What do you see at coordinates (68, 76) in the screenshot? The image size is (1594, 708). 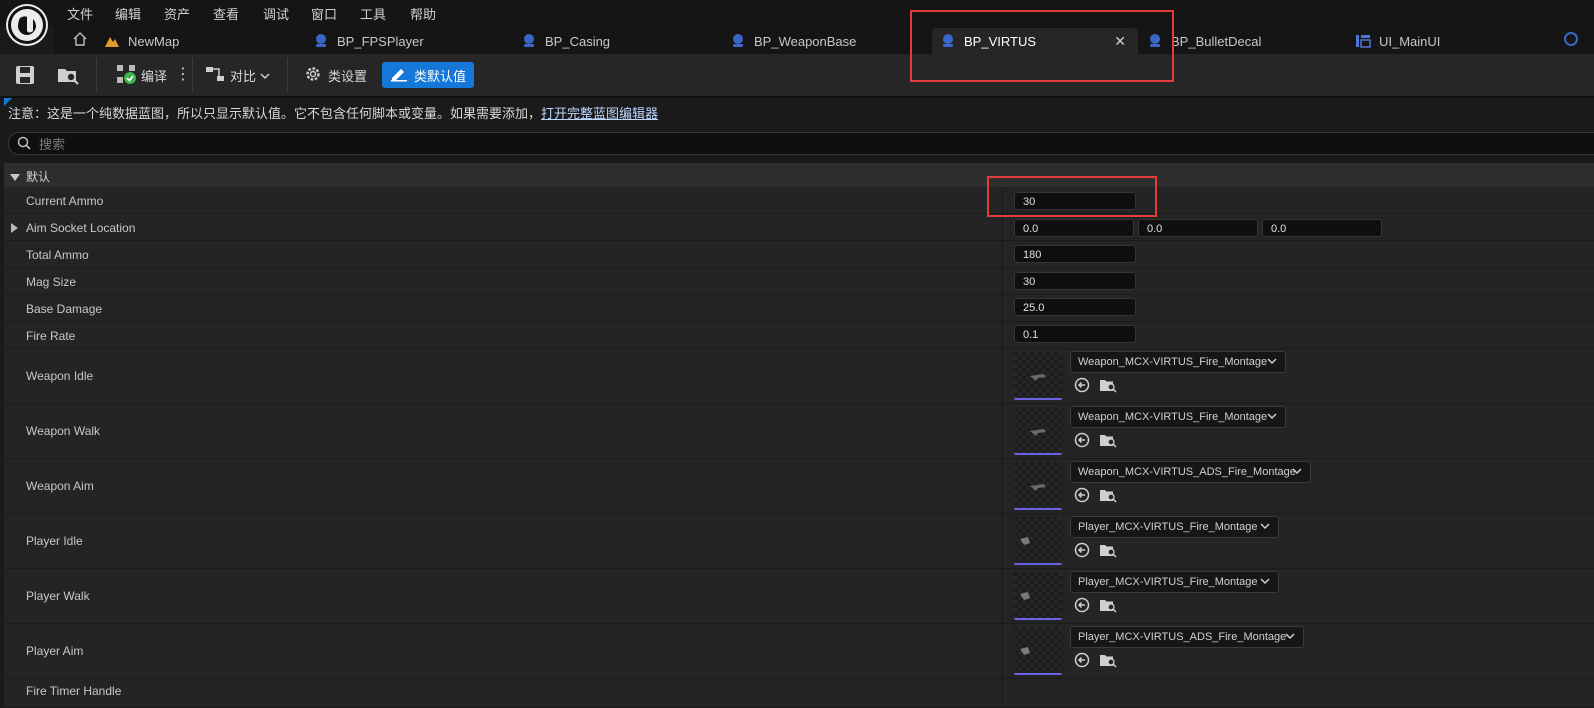 I see `browse-icon` at bounding box center [68, 76].